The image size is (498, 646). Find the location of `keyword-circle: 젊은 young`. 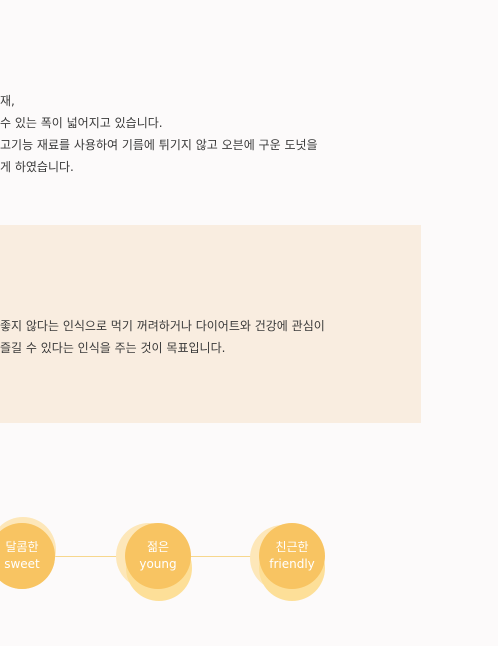

keyword-circle: 젊은 young is located at coordinates (158, 556).